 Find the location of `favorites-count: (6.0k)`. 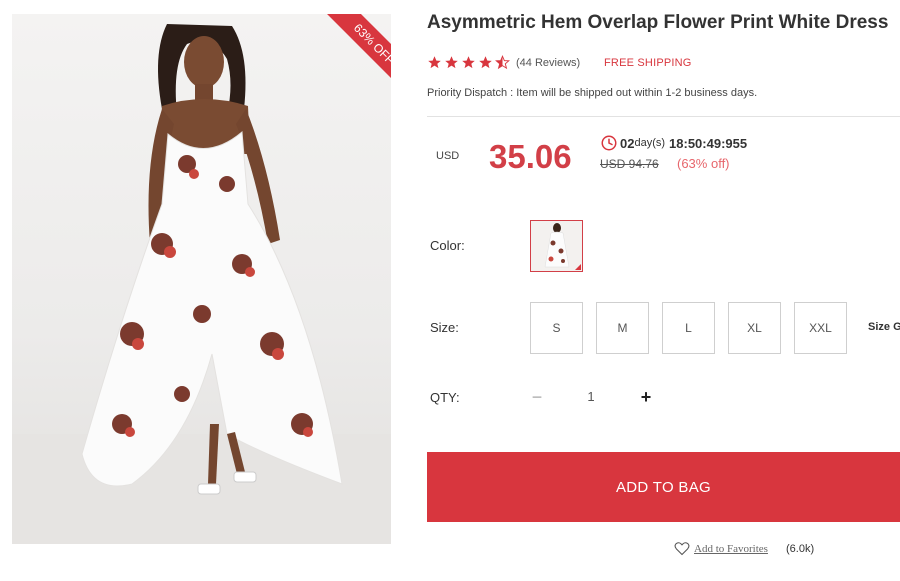

favorites-count: (6.0k) is located at coordinates (800, 549).